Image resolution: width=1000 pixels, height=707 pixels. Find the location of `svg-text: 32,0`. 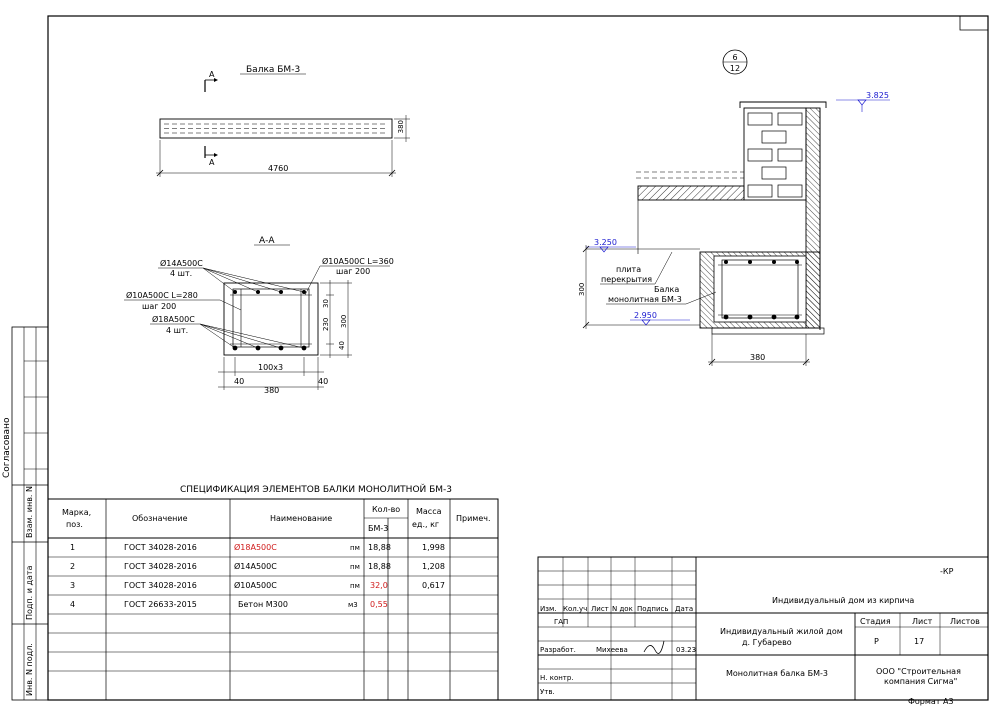

svg-text: 32,0 is located at coordinates (379, 585).